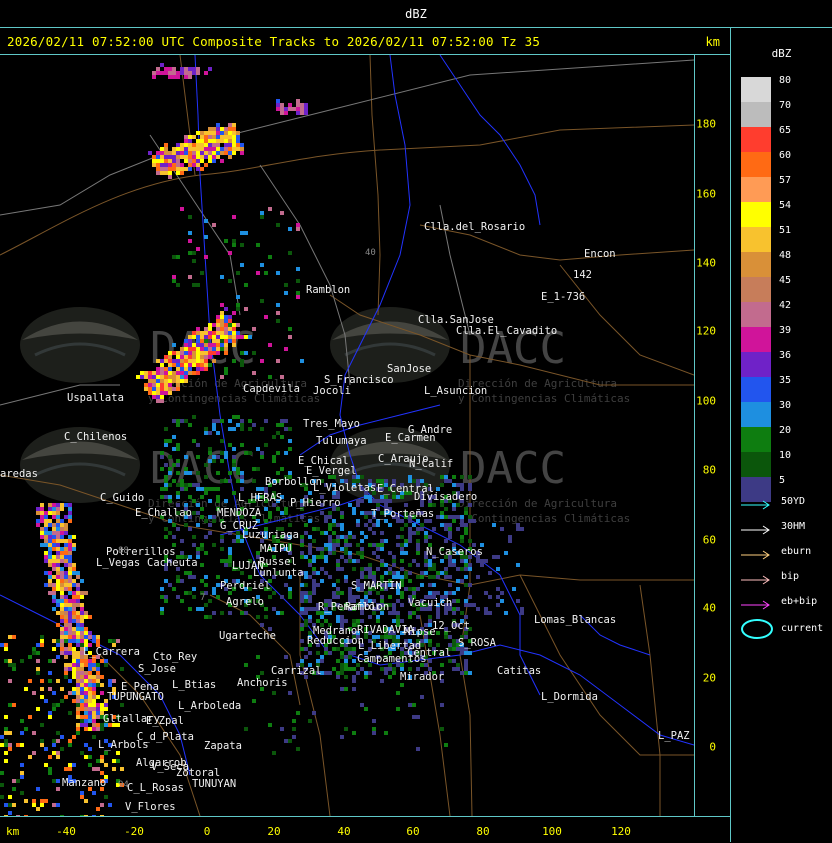 The width and height of the screenshot is (832, 843). I want to click on track-legend-label: eb+bip, so click(799, 601).